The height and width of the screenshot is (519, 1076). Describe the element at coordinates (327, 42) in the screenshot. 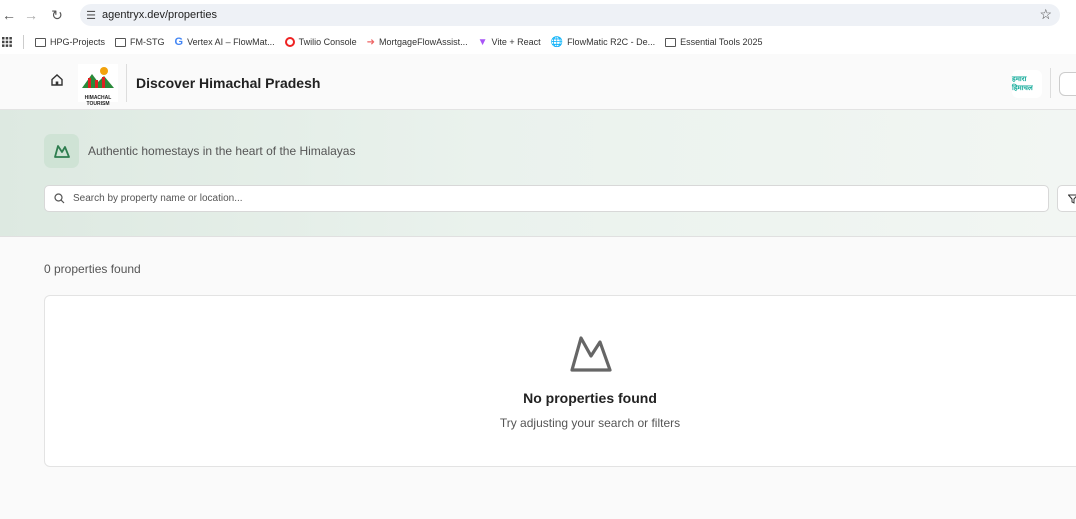

I see `bookmark-label: Twilio Console` at that location.